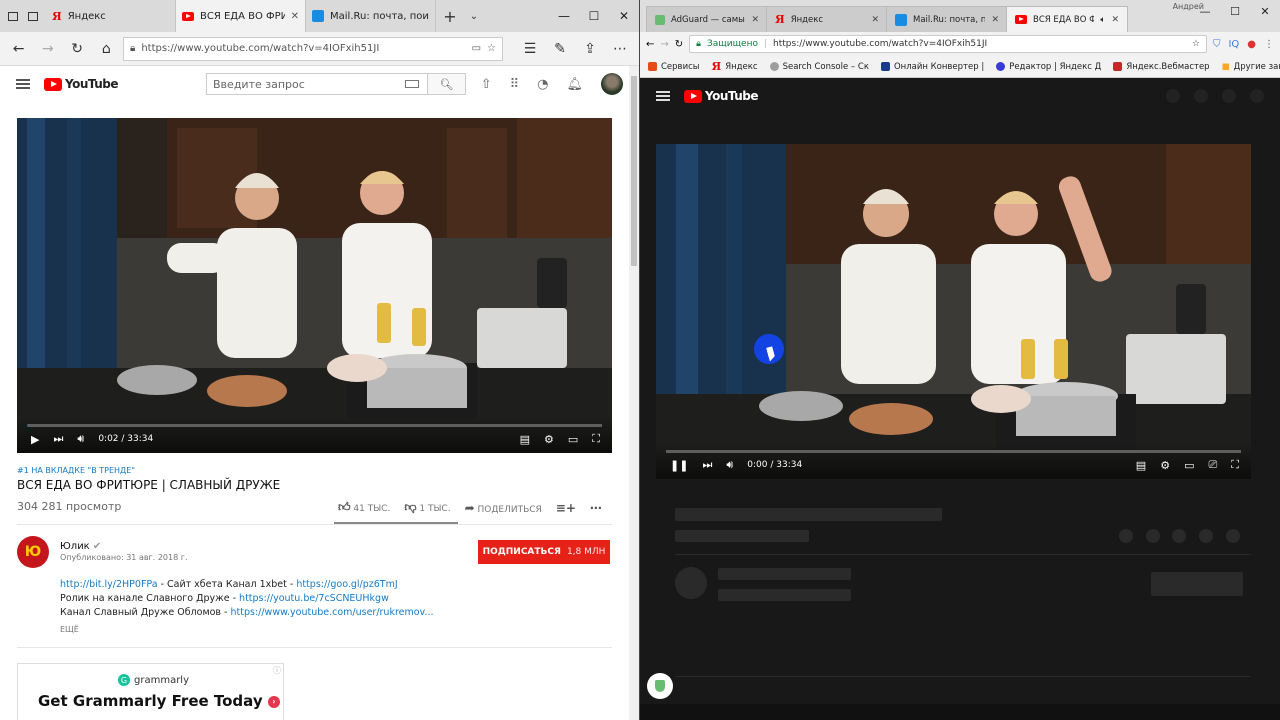  Describe the element at coordinates (1102, 20) in the screenshot. I see `audio-playing-icon: 🔈︎` at that location.